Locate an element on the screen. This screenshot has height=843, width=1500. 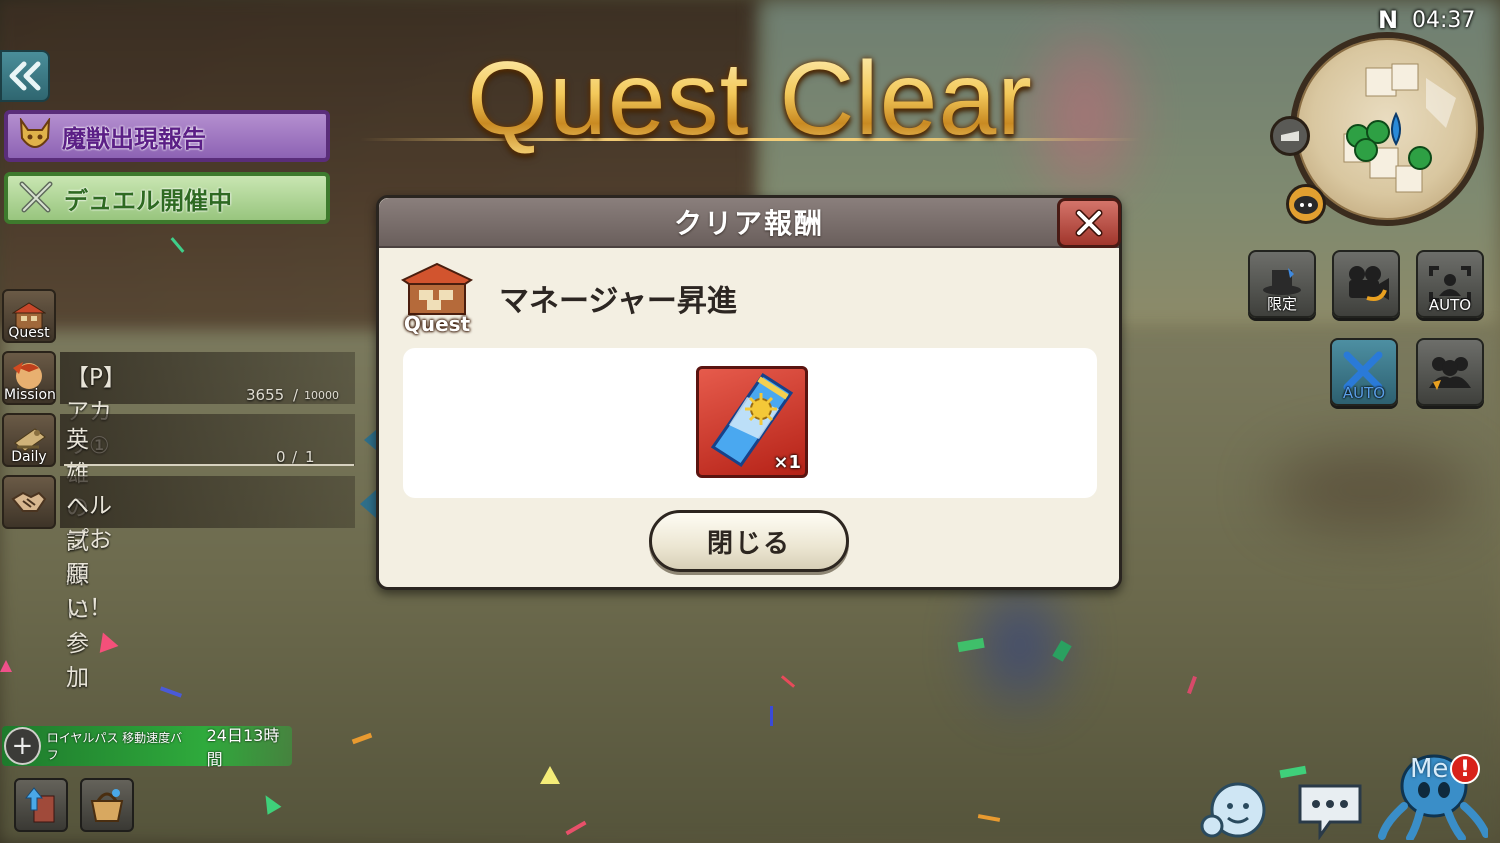
mission-portrait-icon: Mission is located at coordinates (29, 378).